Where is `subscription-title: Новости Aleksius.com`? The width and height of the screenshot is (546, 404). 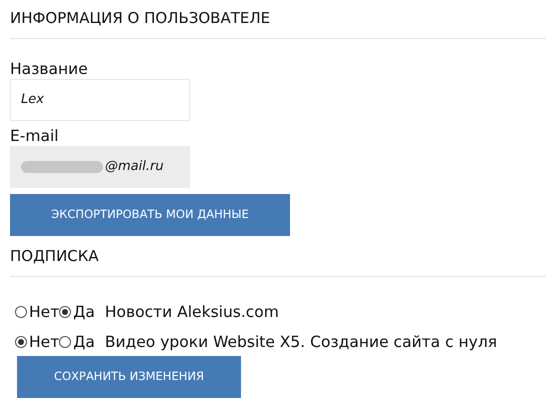 subscription-title: Новости Aleksius.com is located at coordinates (191, 312).